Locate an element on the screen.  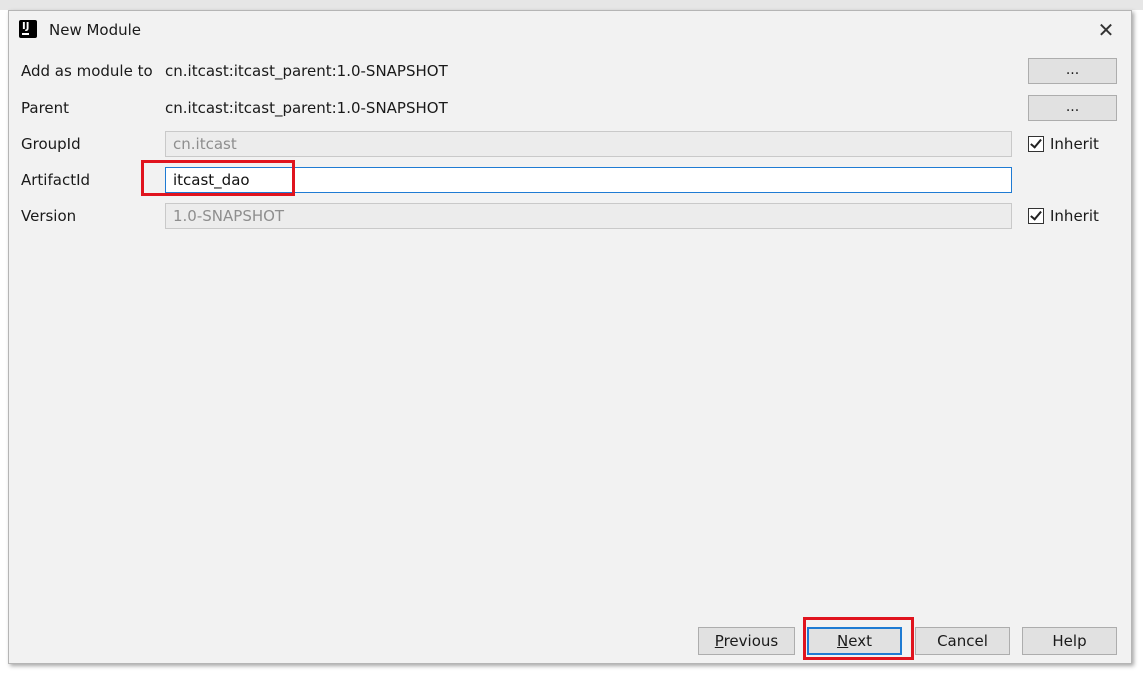
previous-label: revious is located at coordinates (751, 641).